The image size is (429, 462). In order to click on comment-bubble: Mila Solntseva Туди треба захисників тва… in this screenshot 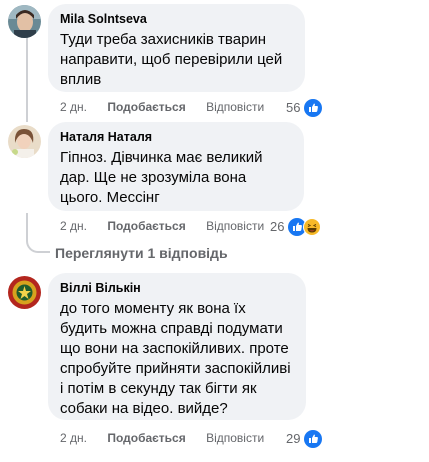, I will do `click(176, 48)`.